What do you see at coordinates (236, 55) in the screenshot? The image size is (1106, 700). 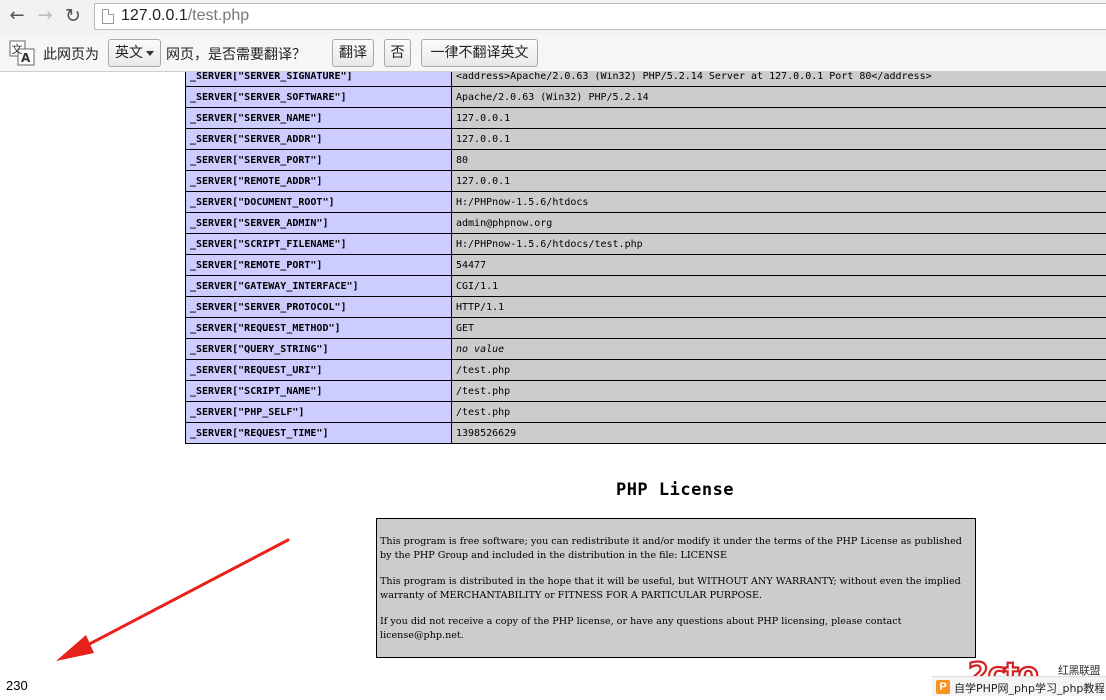 I see `infobar-question: 网页，是否需要翻译？` at bounding box center [236, 55].